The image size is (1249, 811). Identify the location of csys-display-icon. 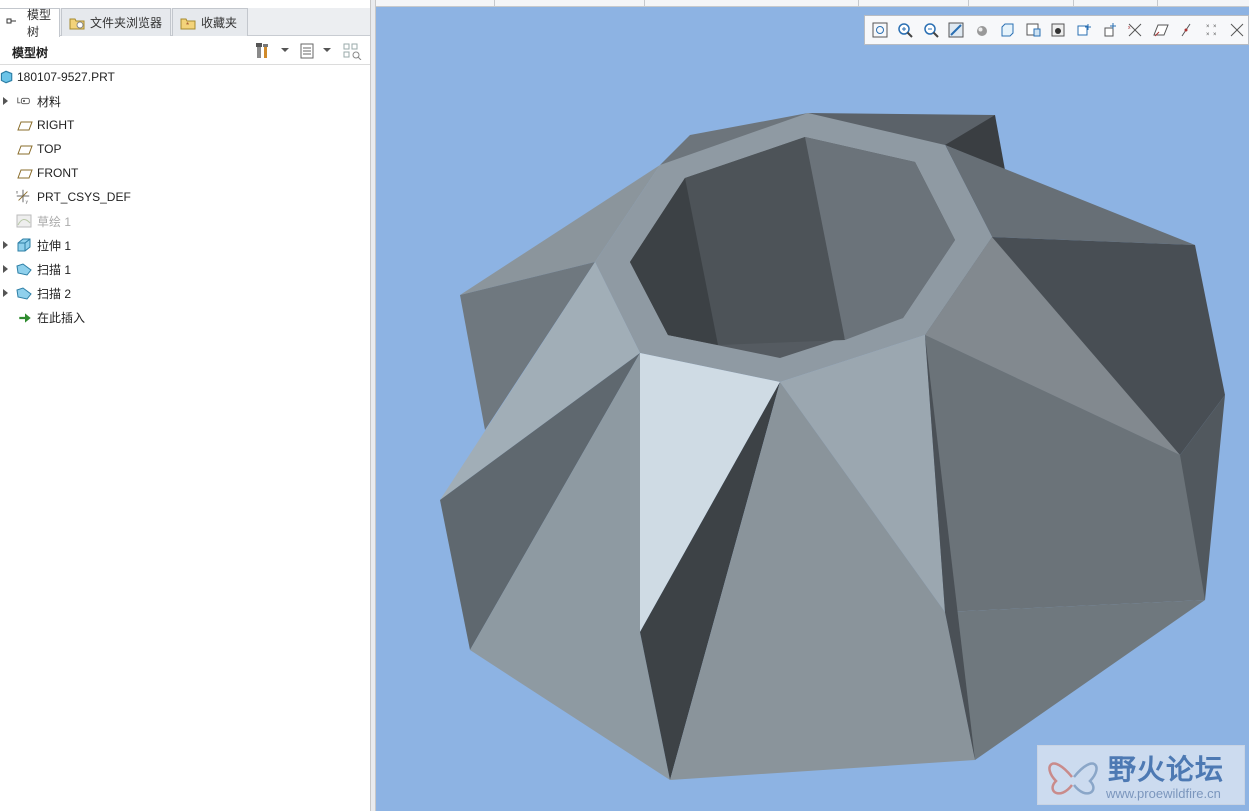
(1186, 30).